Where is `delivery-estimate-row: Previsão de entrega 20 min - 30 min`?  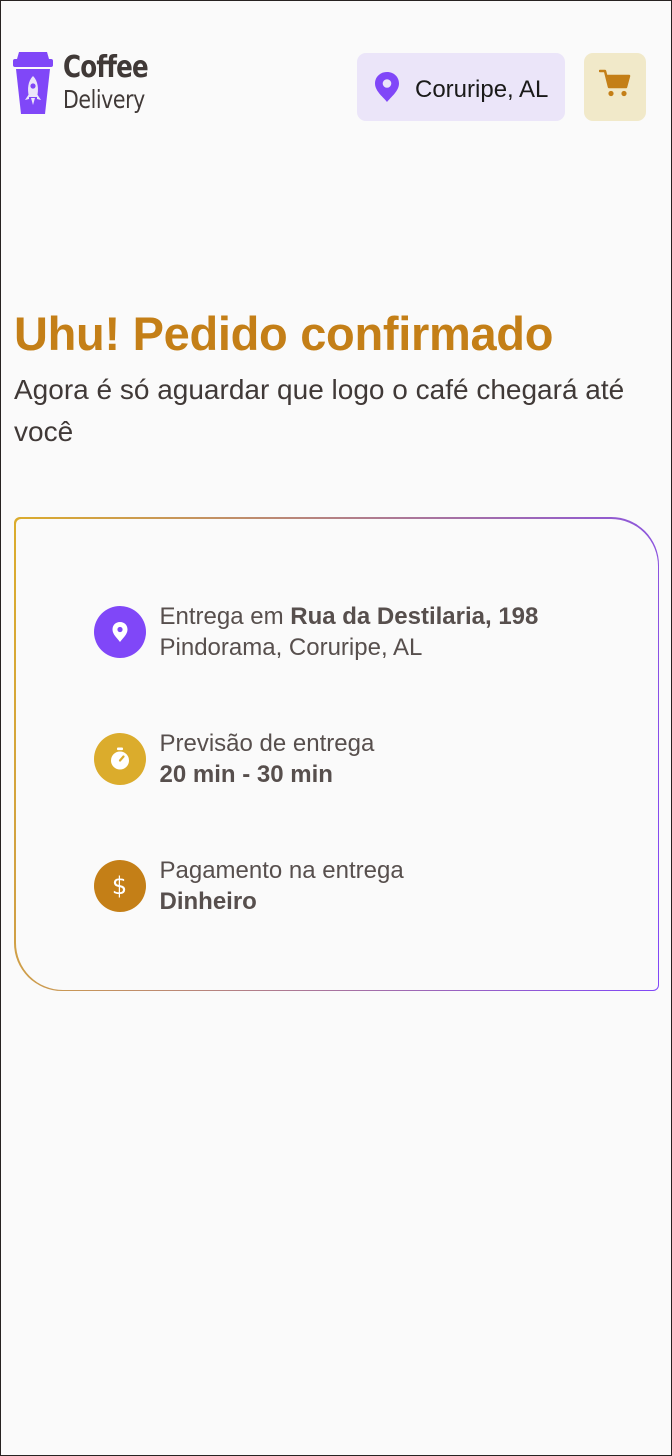 delivery-estimate-row: Previsão de entrega 20 min - 30 min is located at coordinates (234, 759).